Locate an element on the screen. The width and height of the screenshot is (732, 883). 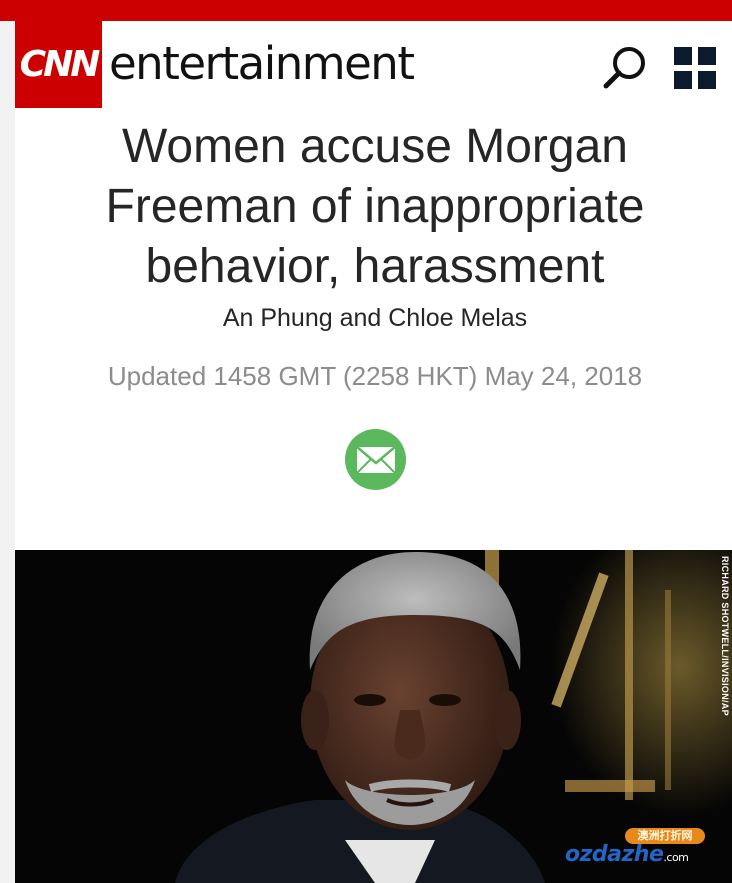
top-red-strip is located at coordinates (366, 10).